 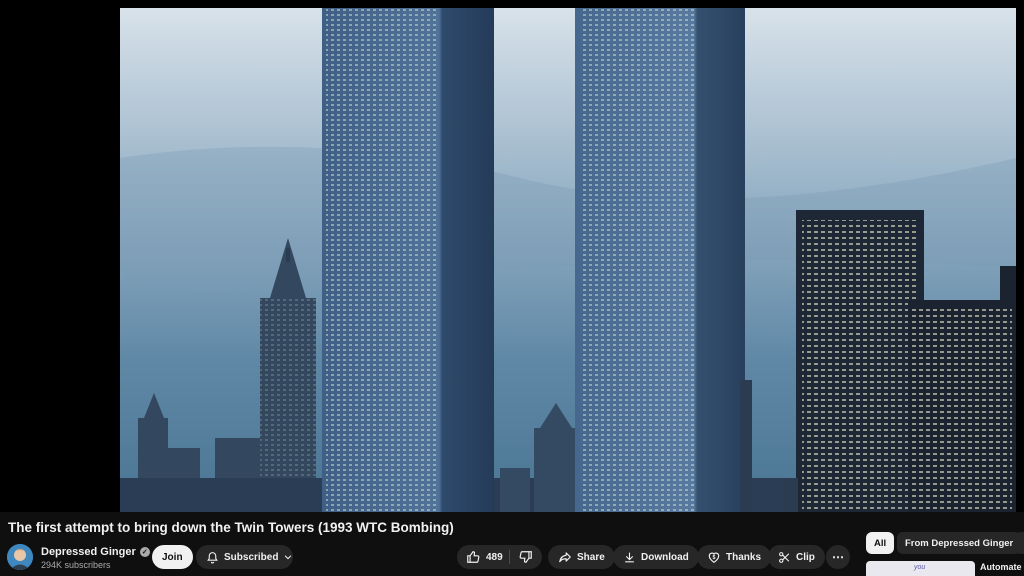 I want to click on subscribed-label: Subscribed, so click(x=251, y=557).